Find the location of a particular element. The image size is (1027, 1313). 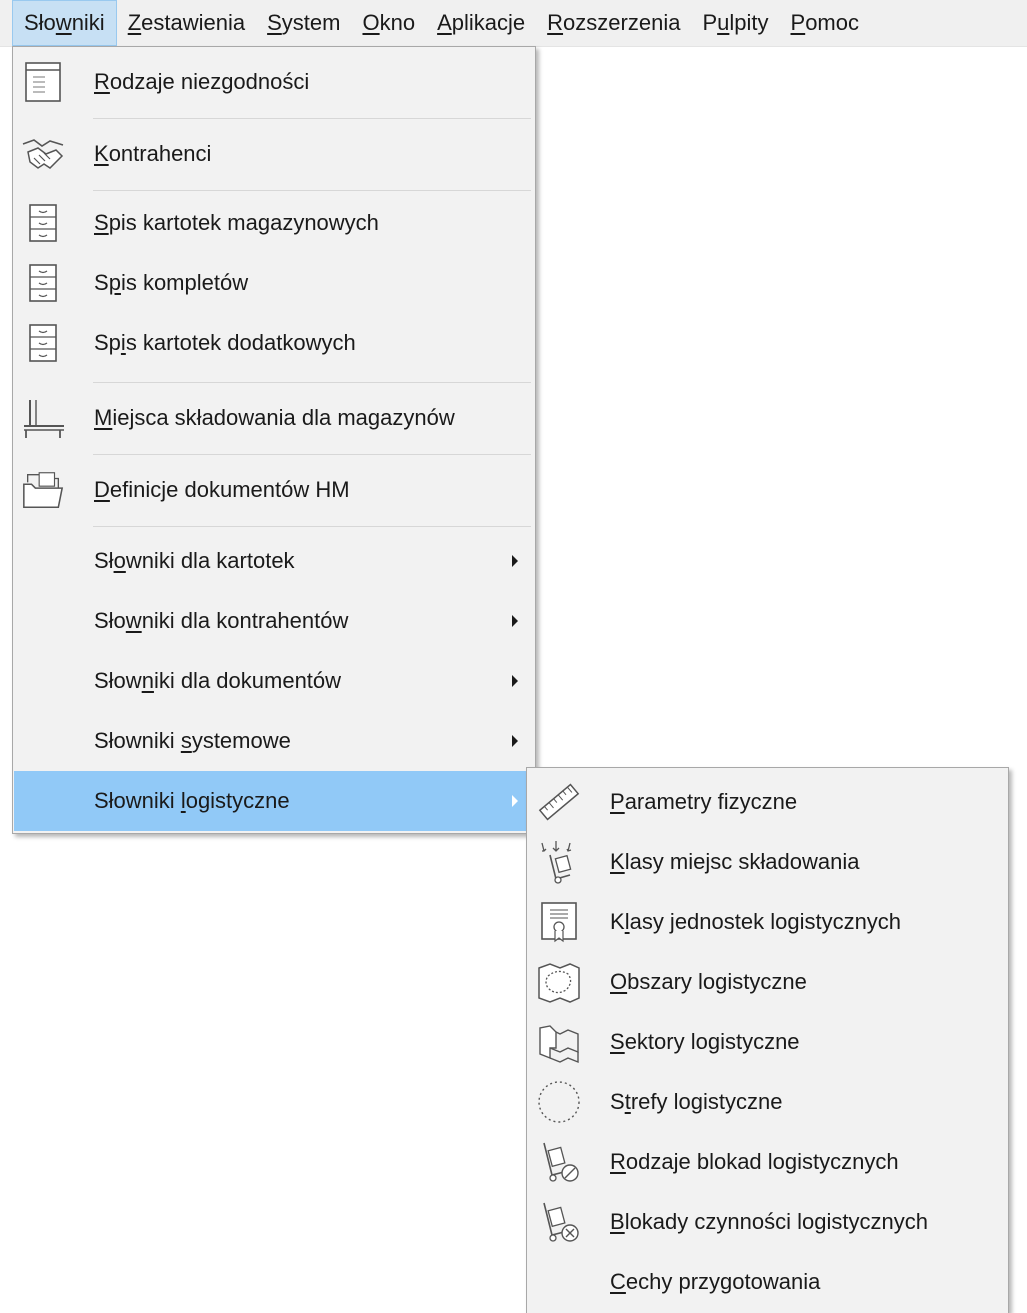

menu-item-label: Obszary logistyczne is located at coordinates (708, 981).